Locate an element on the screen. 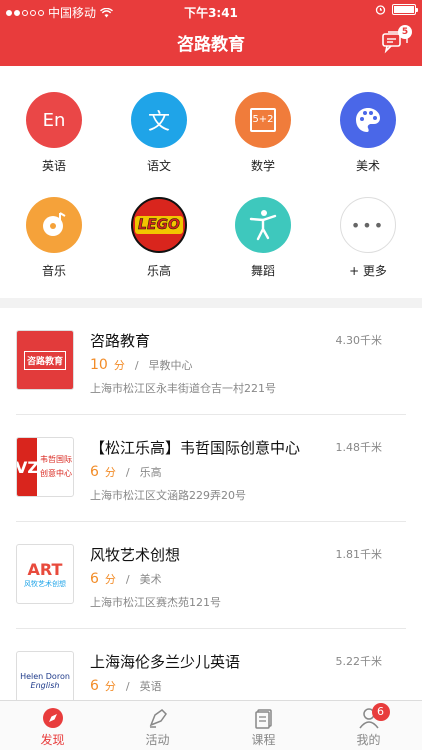 This screenshot has width=422, height=750. listing-name: 风牧艺术创想 is located at coordinates (135, 555).